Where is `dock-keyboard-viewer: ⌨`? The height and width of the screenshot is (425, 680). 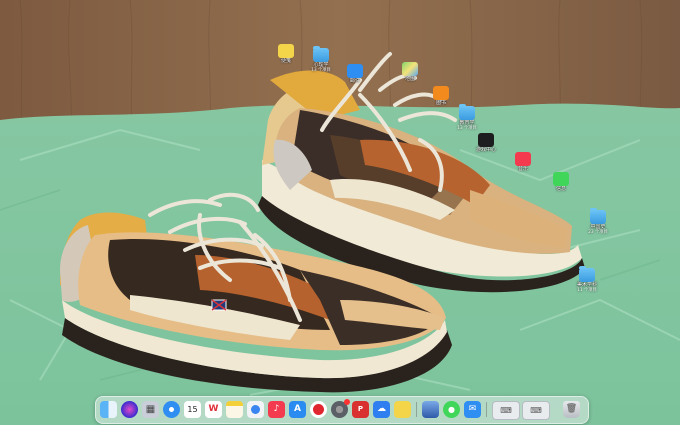 dock-keyboard-viewer: ⌨ is located at coordinates (506, 410).